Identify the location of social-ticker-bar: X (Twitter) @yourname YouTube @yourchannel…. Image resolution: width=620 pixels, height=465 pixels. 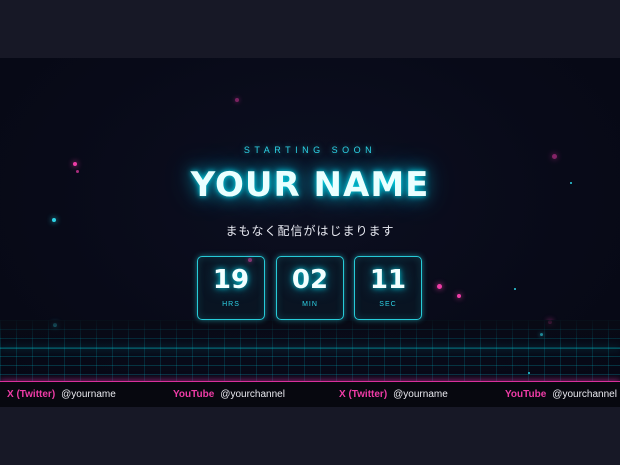
(310, 394).